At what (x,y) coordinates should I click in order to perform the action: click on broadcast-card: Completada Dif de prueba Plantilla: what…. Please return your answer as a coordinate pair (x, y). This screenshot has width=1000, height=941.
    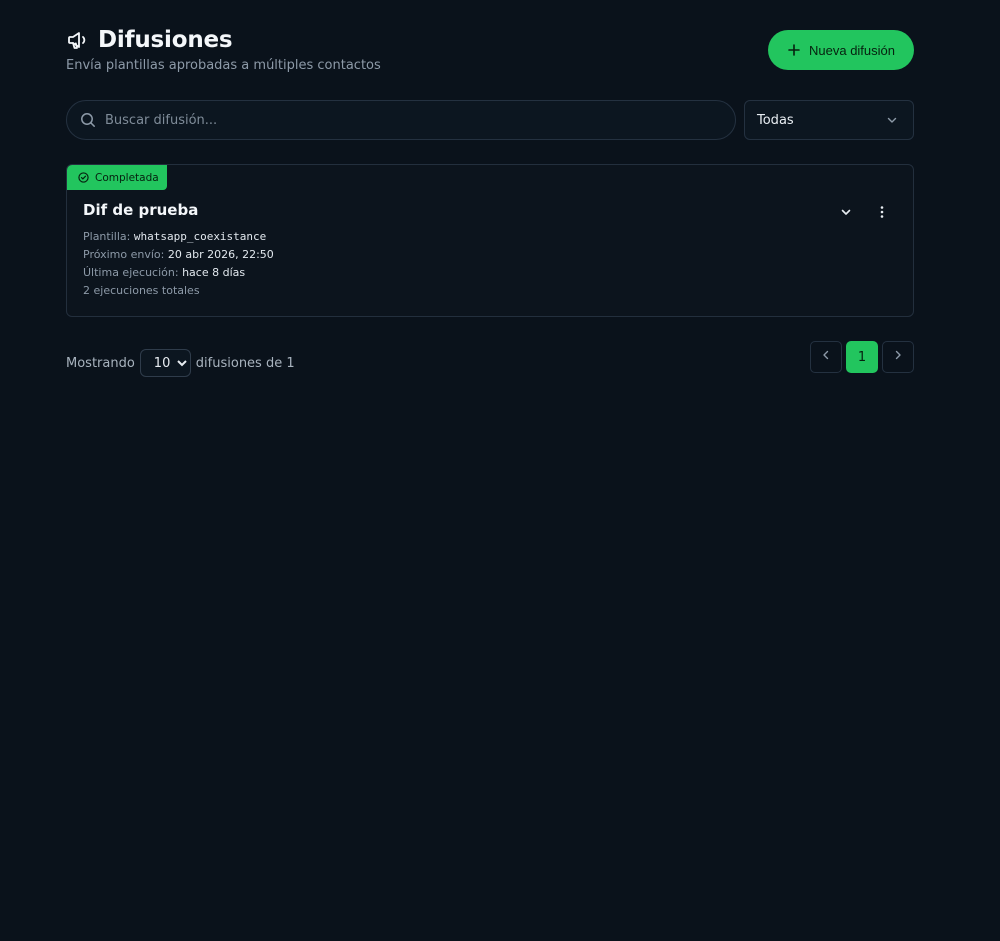
    Looking at the image, I should click on (490, 240).